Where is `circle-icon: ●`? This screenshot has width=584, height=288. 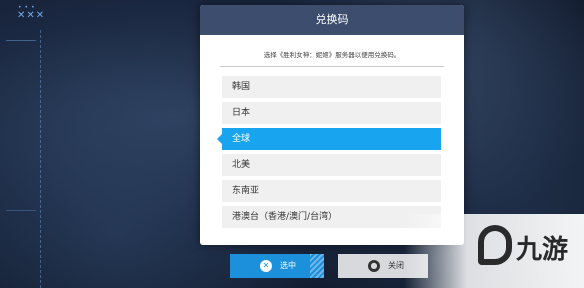
circle-icon: ● is located at coordinates (374, 266).